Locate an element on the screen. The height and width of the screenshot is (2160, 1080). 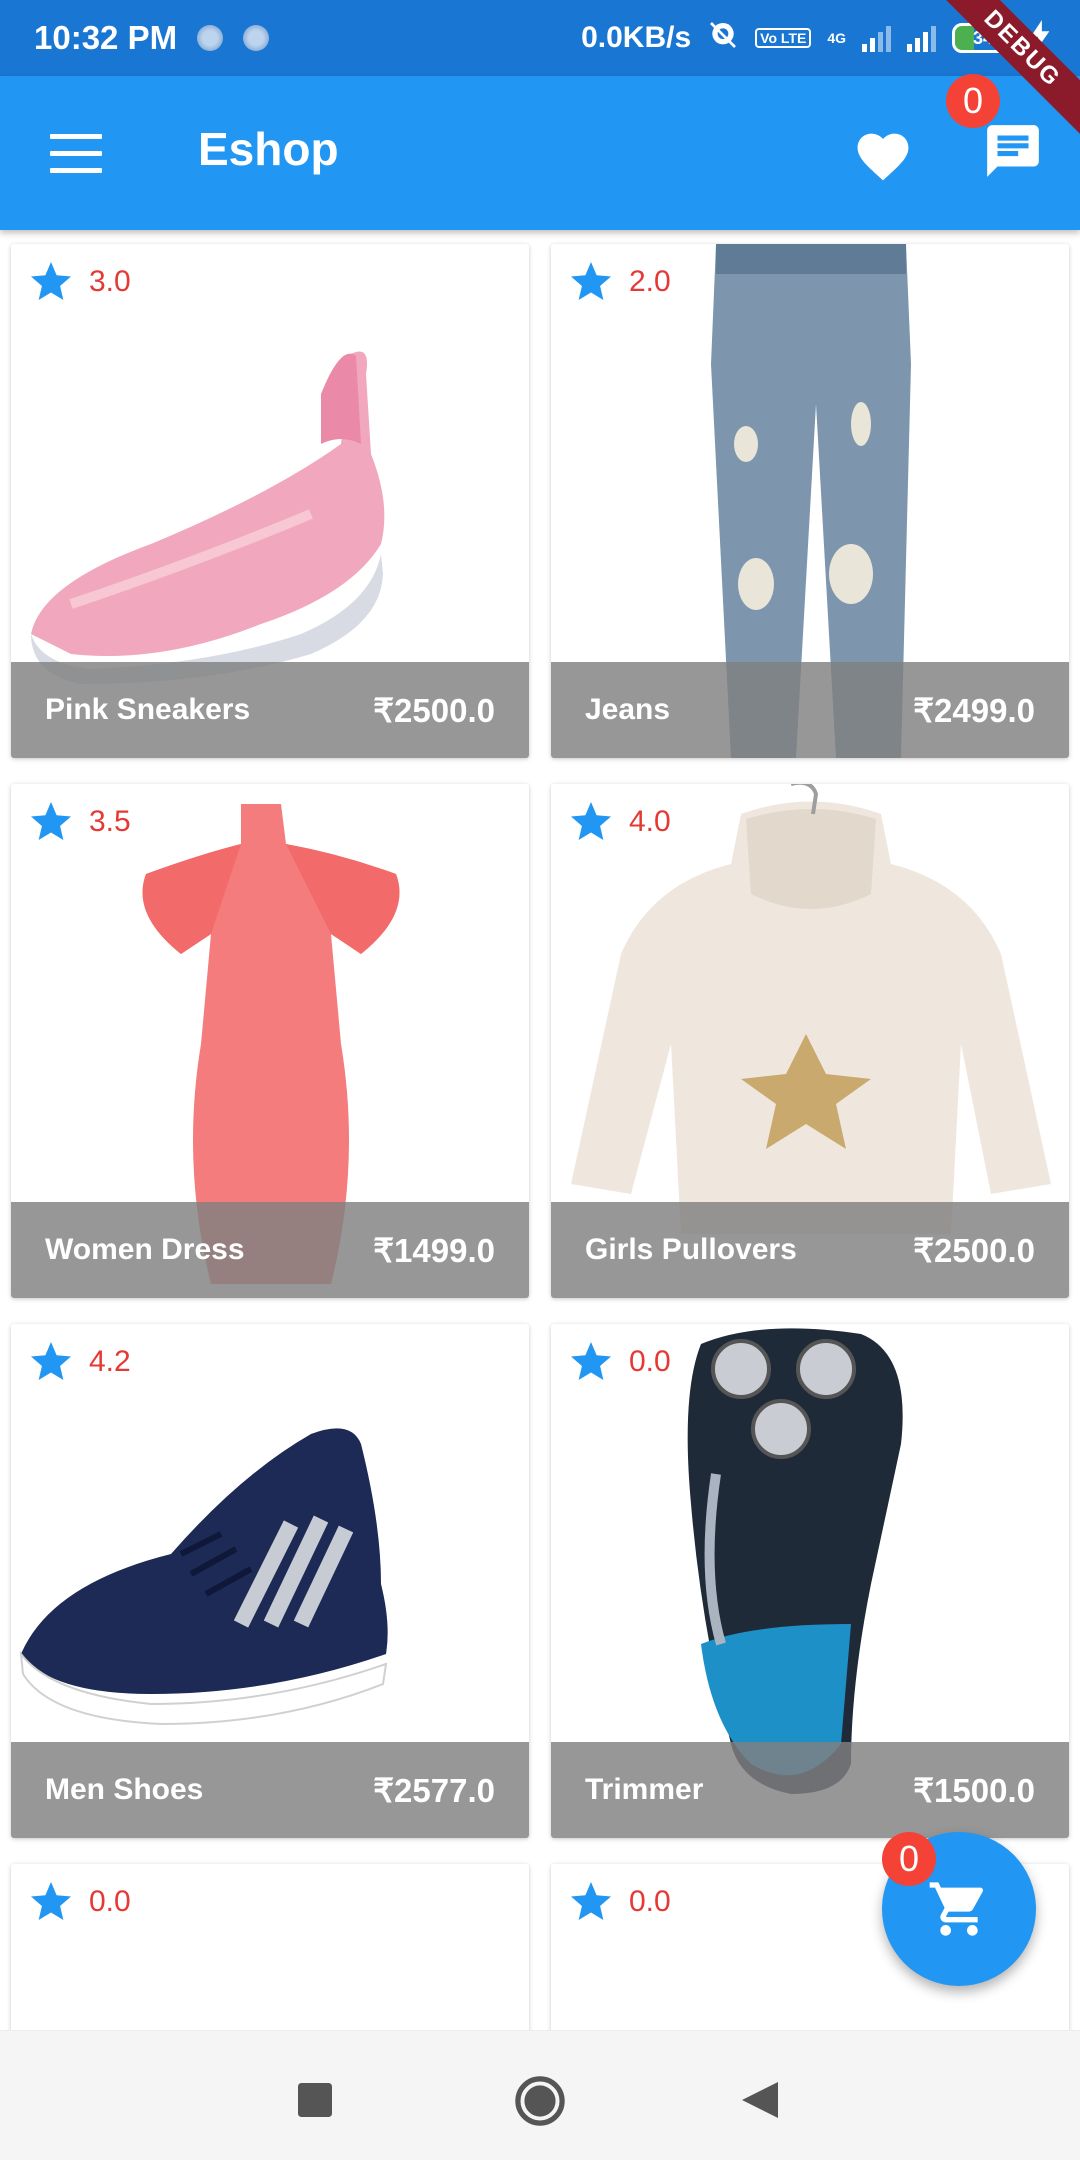
chat-icon is located at coordinates (1013, 151).